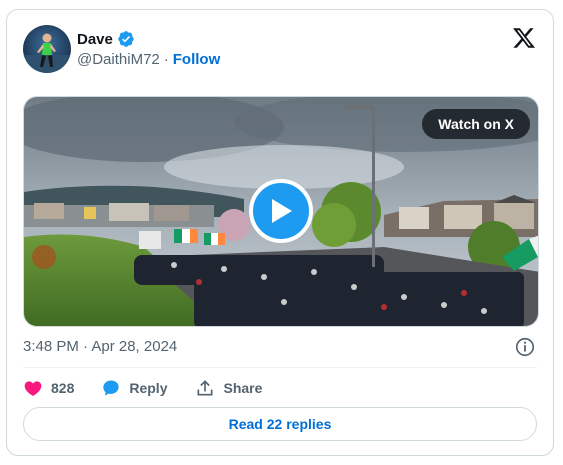 This screenshot has width=563, height=465. I want to click on divider, so click(280, 367).